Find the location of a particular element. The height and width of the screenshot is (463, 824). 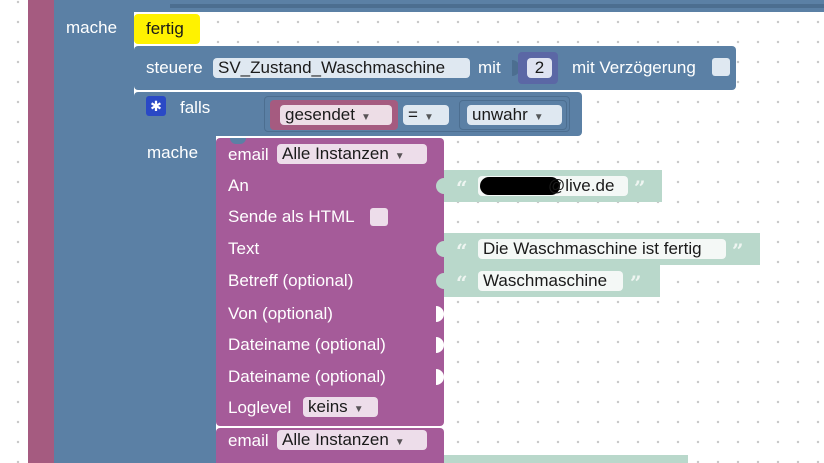

body-text-field: Die Waschmaschine ist fertig is located at coordinates (602, 249).